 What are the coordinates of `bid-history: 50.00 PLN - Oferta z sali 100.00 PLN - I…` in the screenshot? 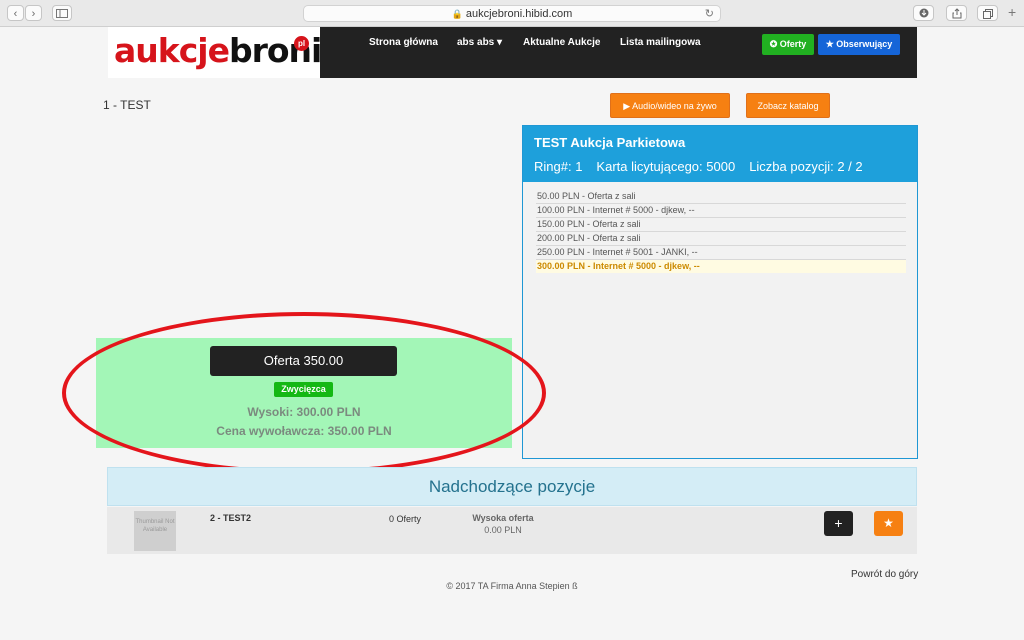 It's located at (721, 231).